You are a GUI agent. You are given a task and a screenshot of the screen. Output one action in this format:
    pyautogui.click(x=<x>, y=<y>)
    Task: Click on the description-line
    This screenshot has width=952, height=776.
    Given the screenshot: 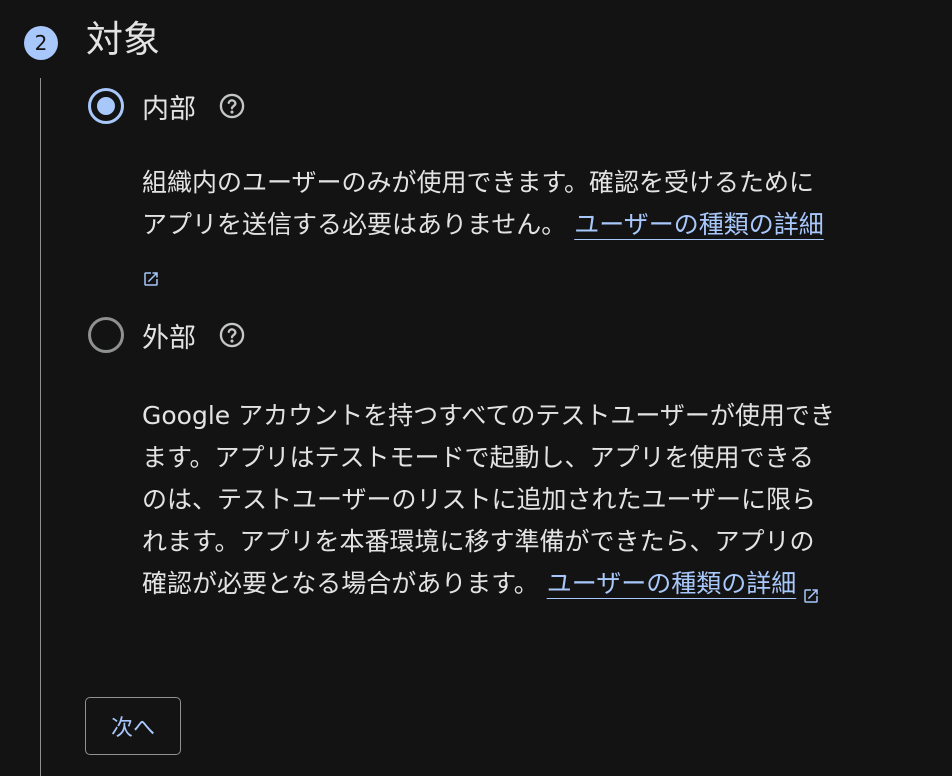 What is the action you would take?
    pyautogui.click(x=542, y=267)
    